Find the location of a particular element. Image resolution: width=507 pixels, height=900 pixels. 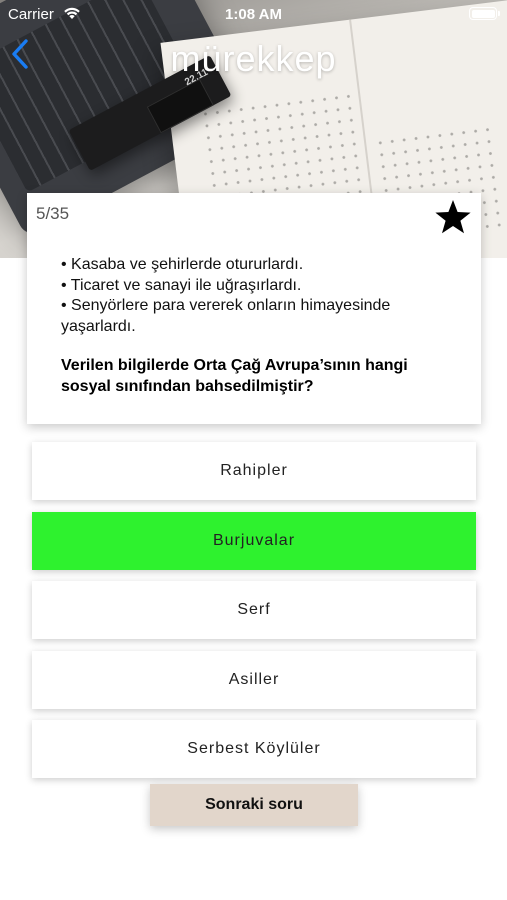

next-question-button: Sonraki soru is located at coordinates (254, 805).